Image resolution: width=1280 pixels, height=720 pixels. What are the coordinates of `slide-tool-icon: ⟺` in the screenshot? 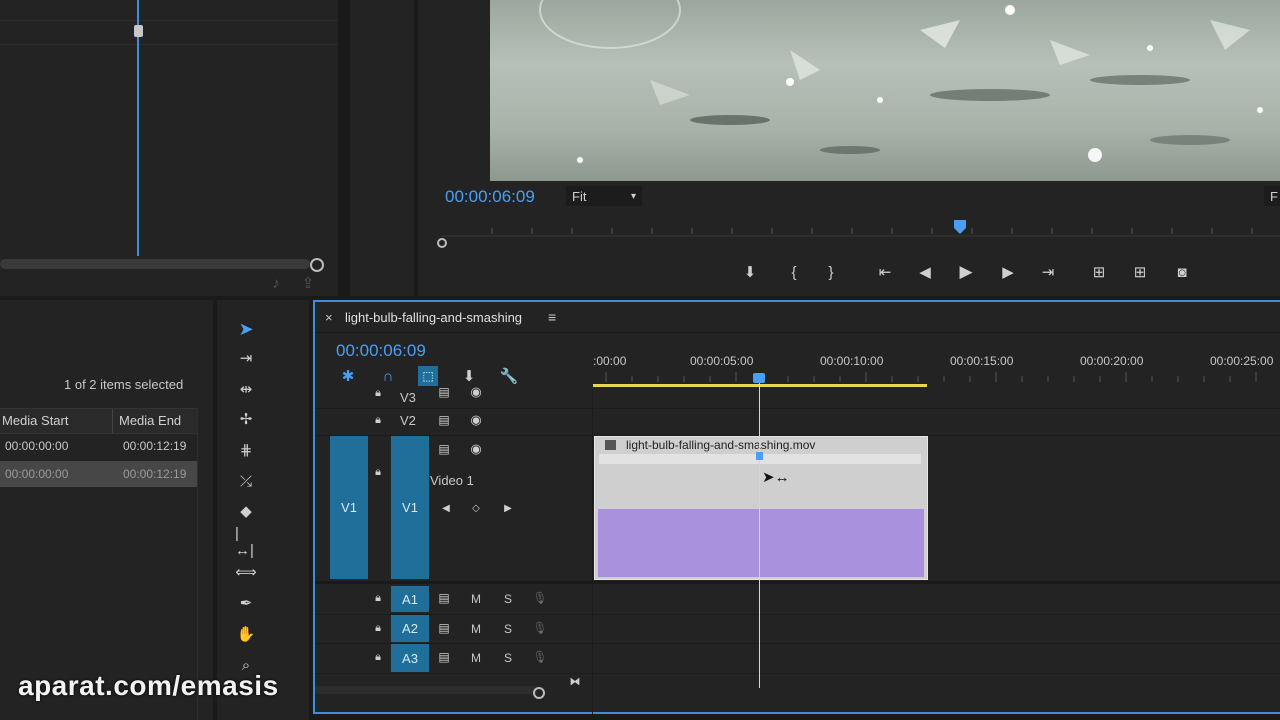 It's located at (246, 572).